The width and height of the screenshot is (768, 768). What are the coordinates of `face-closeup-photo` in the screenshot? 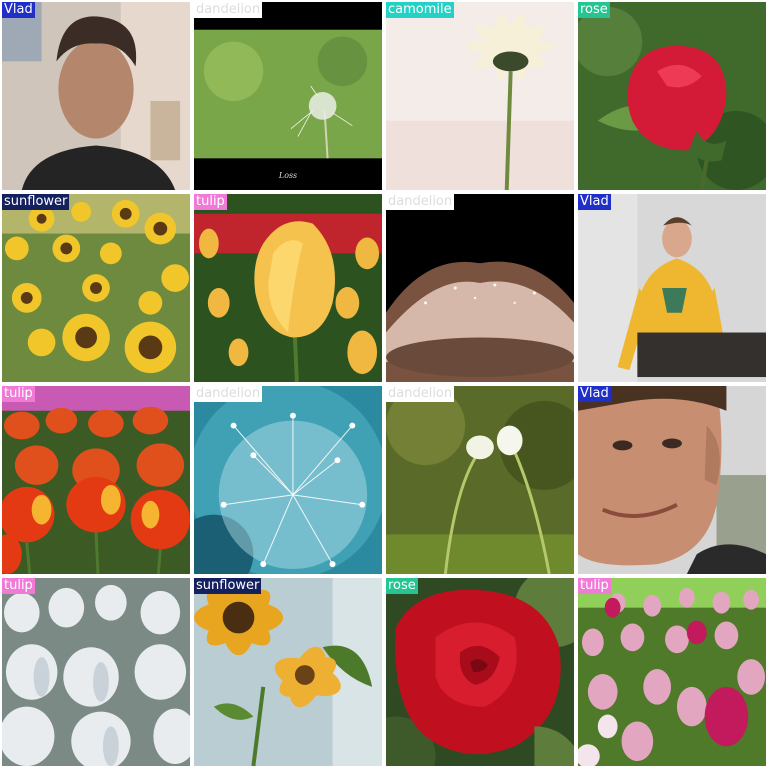 It's located at (672, 480).